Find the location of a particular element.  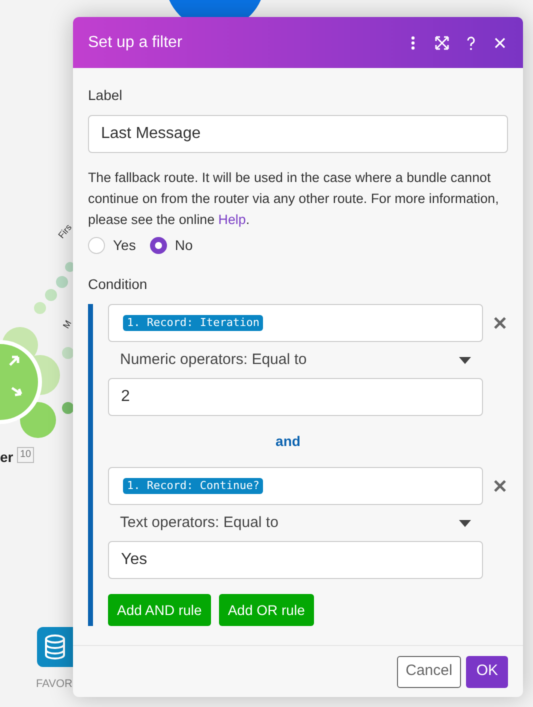

operator-dropdown: Text operators: Equal to is located at coordinates (295, 523).